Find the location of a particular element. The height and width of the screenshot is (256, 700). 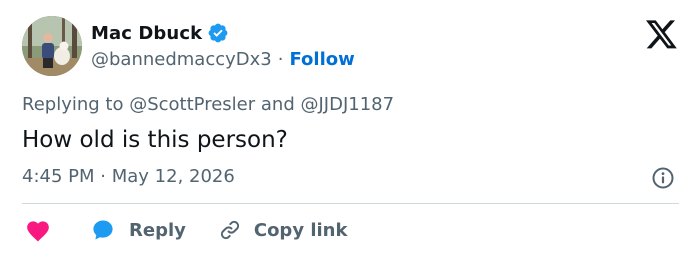

copy-link-label: Copy link is located at coordinates (300, 230).